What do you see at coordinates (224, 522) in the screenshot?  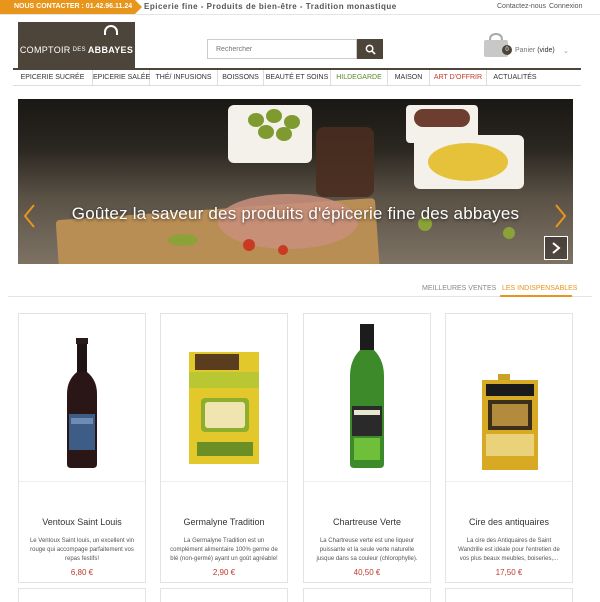 I see `product-name: Germalyne Tradition` at bounding box center [224, 522].